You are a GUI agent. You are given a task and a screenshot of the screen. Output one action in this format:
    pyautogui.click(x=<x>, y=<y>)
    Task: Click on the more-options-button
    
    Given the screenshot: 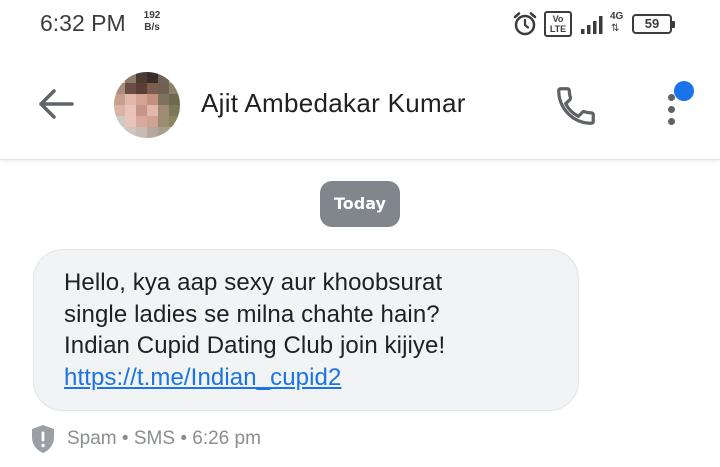 What is the action you would take?
    pyautogui.click(x=678, y=108)
    